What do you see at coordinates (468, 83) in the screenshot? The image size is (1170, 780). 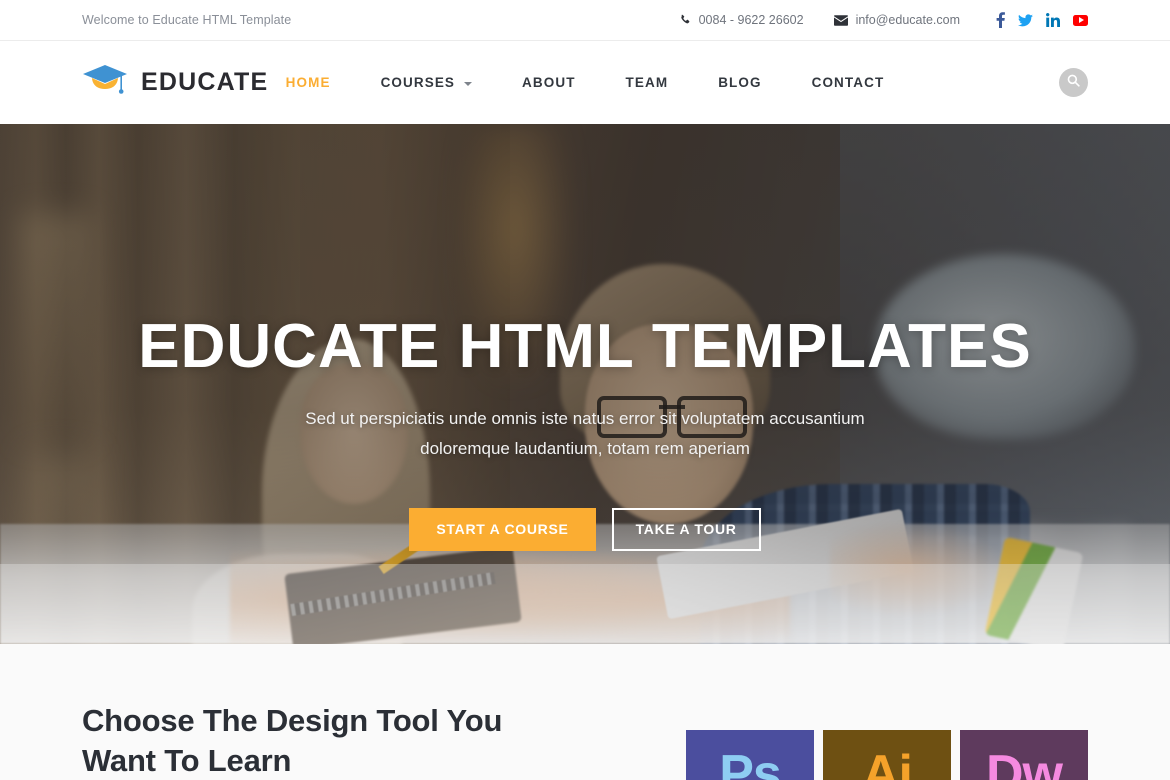 I see `chevron-down-icon` at bounding box center [468, 83].